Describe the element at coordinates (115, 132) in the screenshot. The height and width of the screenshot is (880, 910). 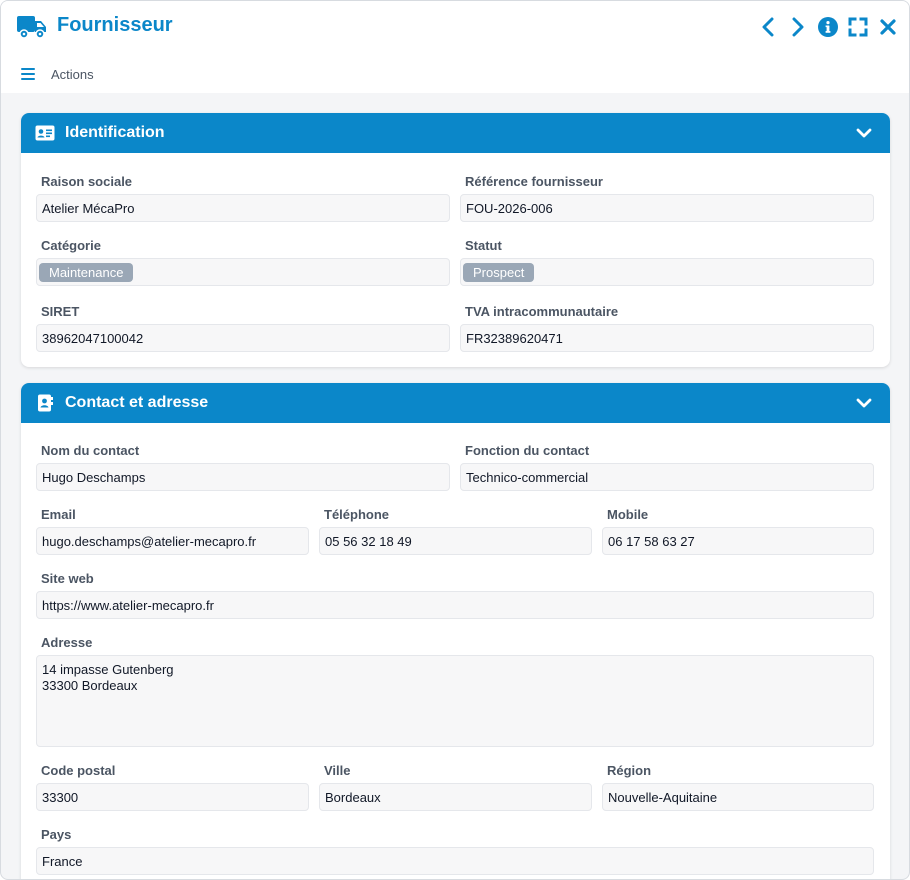
I see `identification-title: Identification` at that location.